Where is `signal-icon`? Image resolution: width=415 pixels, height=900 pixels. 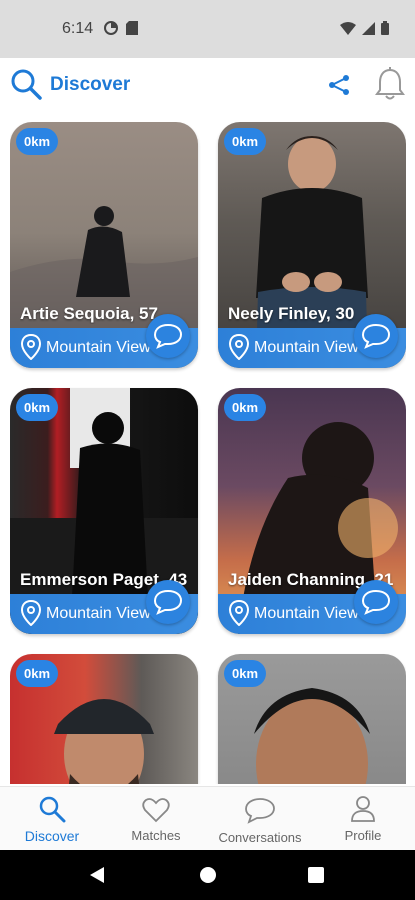
signal-icon is located at coordinates (368, 28).